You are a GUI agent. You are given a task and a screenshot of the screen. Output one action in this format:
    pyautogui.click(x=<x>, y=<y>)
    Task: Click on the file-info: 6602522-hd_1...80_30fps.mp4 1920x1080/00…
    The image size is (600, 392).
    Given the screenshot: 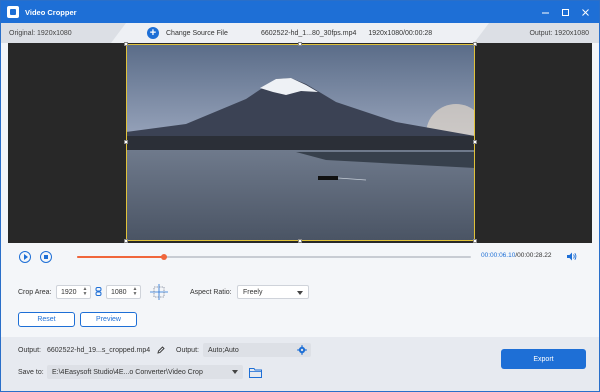 What is the action you would take?
    pyautogui.click(x=346, y=33)
    